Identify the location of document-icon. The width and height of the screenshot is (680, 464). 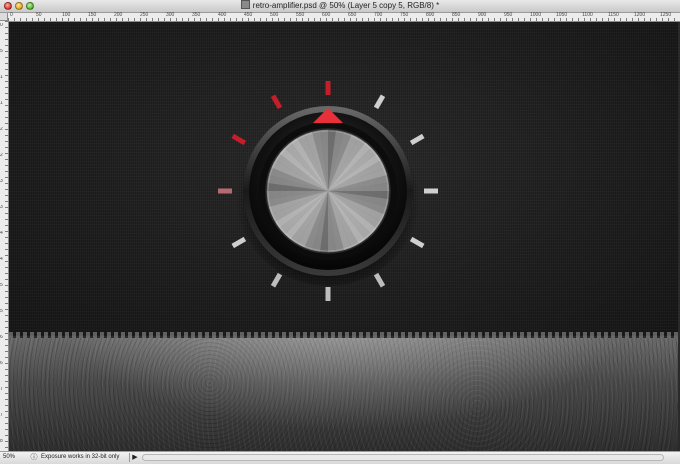
(245, 4).